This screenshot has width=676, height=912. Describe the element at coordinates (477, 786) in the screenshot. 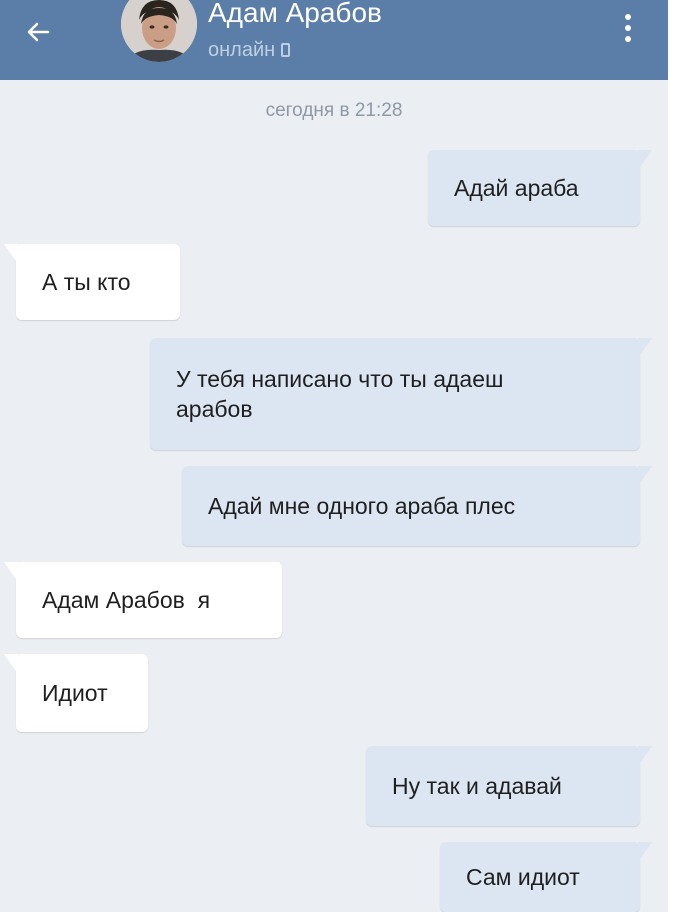

I see `message-text: Ну так и адавай` at that location.